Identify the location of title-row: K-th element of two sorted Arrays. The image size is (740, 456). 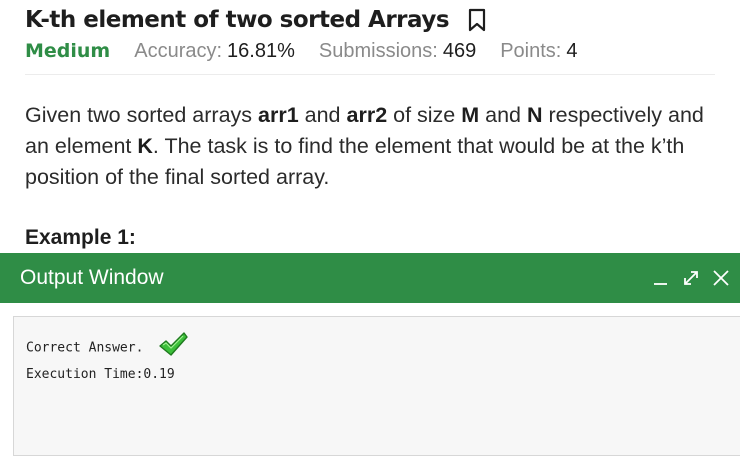
(256, 20).